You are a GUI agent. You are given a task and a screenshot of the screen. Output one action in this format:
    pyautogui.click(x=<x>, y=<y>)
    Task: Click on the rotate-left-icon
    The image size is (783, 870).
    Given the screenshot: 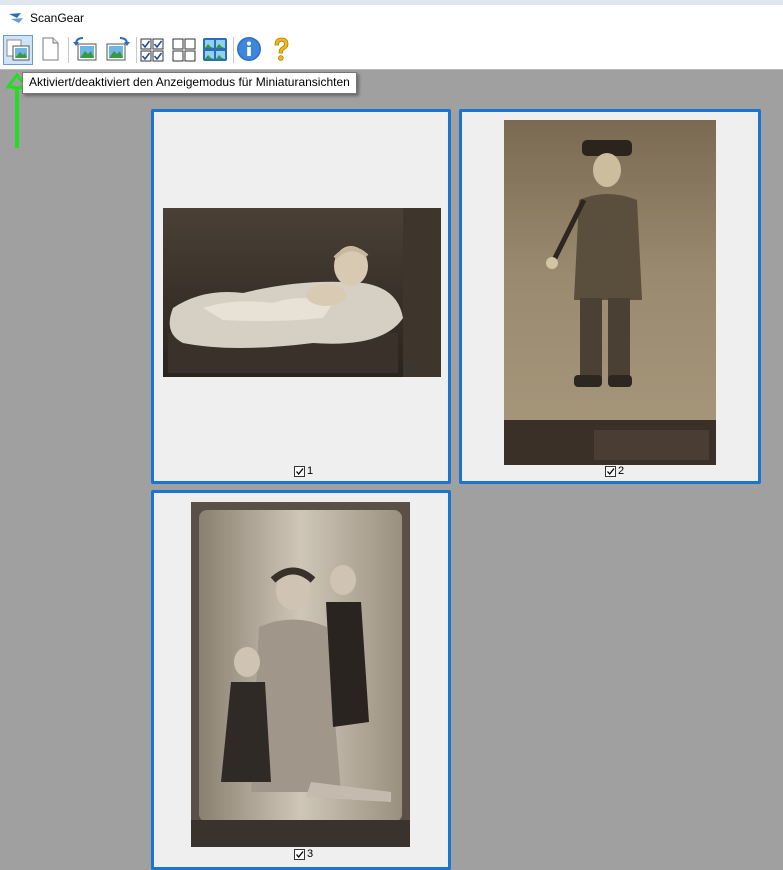 What is the action you would take?
    pyautogui.click(x=85, y=49)
    